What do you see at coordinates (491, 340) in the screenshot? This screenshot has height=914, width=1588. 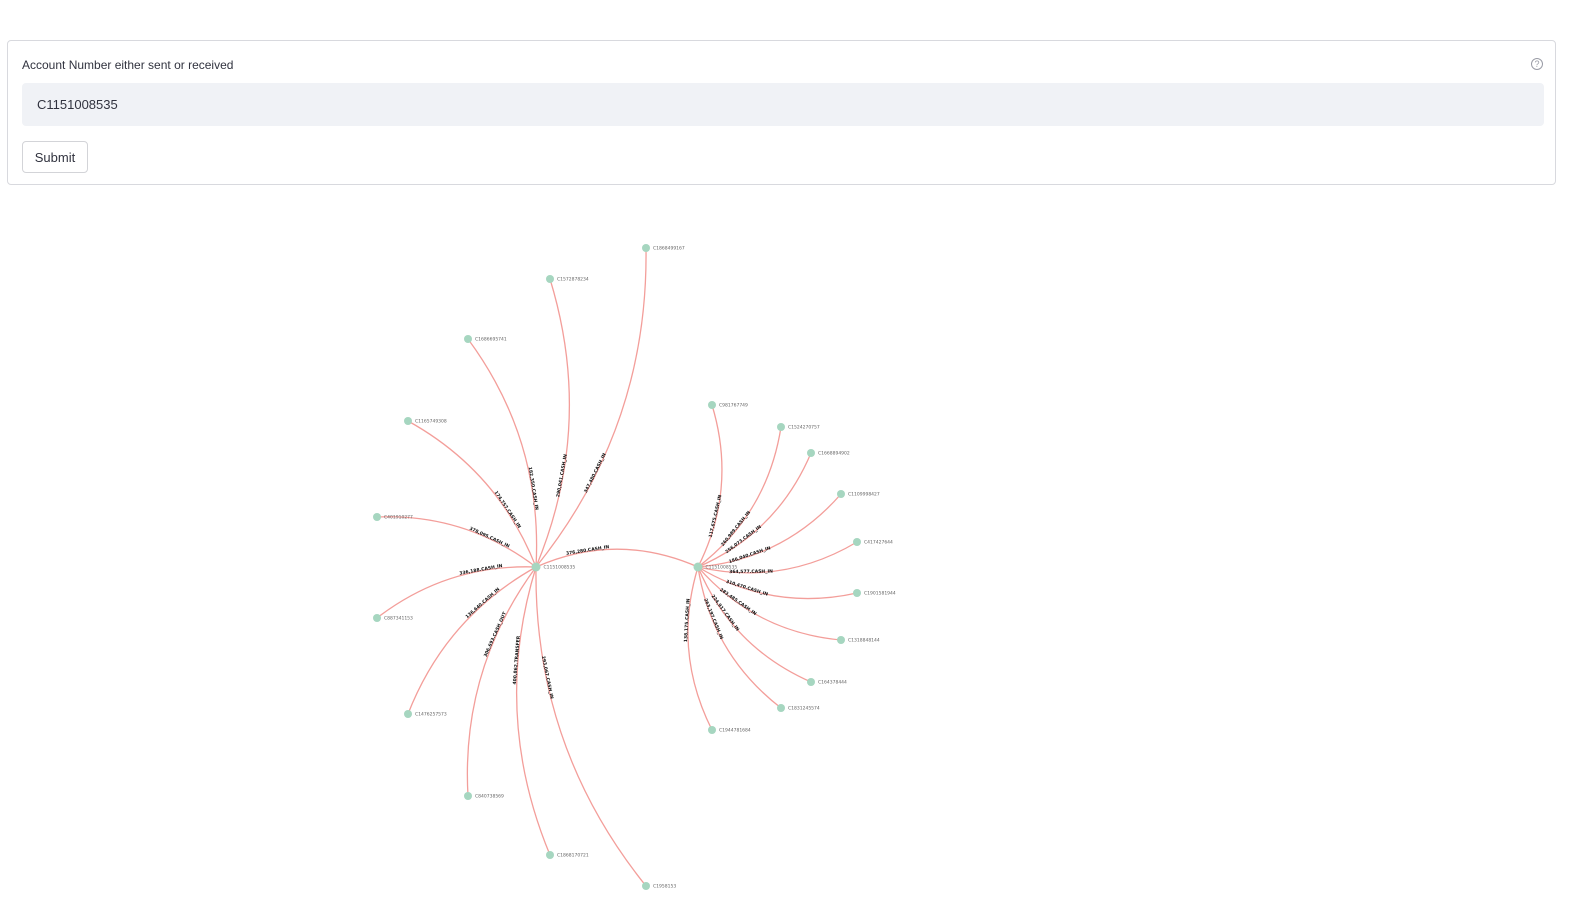 I see `account-node-label: C1686695741` at bounding box center [491, 340].